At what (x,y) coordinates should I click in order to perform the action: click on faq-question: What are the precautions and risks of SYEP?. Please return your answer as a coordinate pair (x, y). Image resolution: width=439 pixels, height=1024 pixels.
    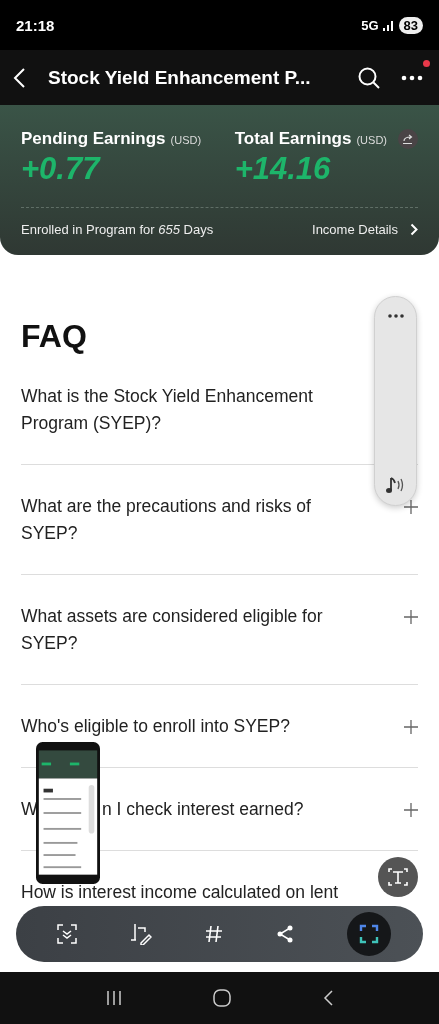
    Looking at the image, I should click on (193, 520).